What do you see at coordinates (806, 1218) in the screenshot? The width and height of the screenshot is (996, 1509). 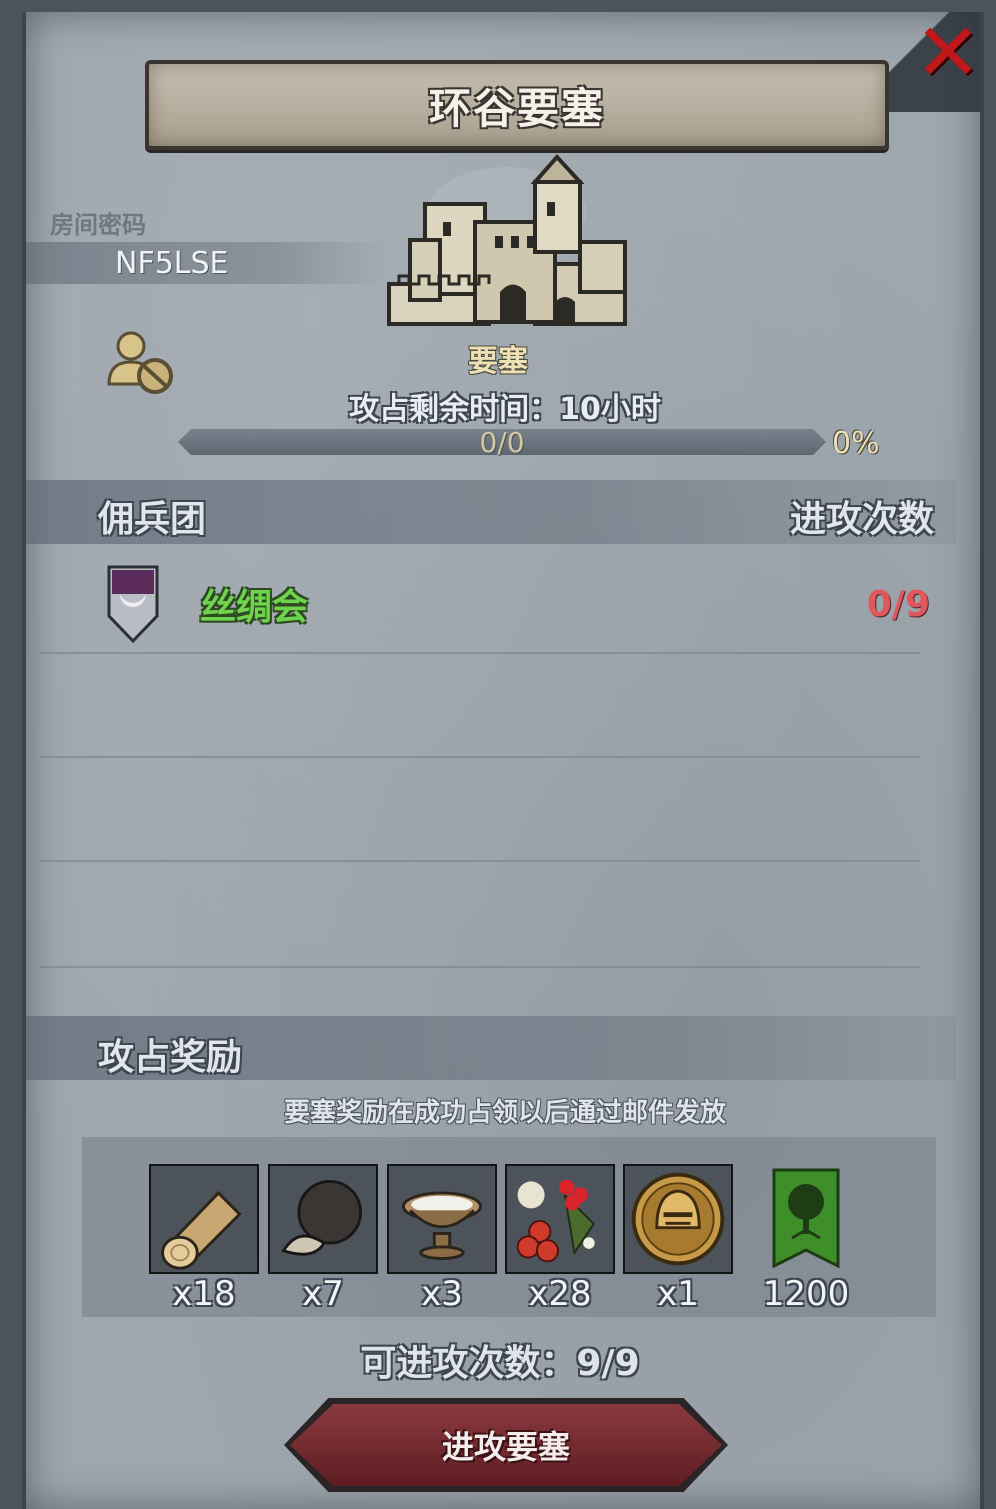 I see `tree-banner-icon` at bounding box center [806, 1218].